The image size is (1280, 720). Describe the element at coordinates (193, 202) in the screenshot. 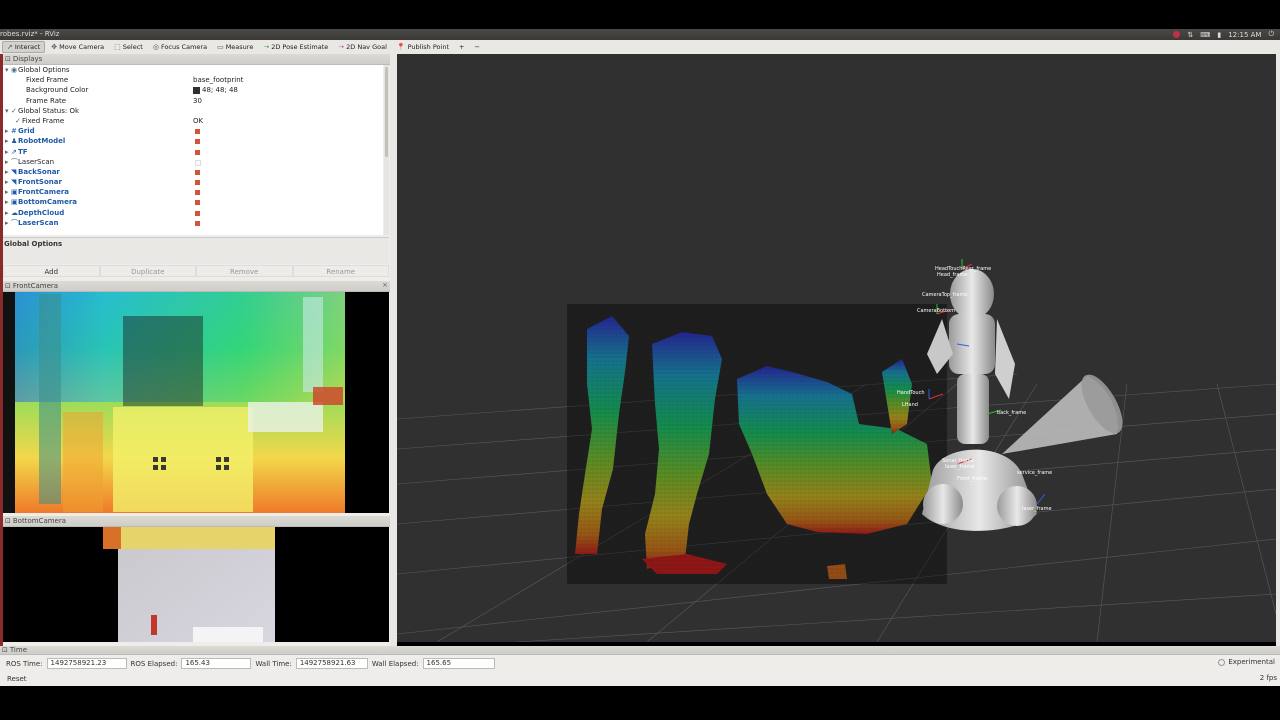

I see `tree-row: ▸ ▣ BottomCamera` at that location.